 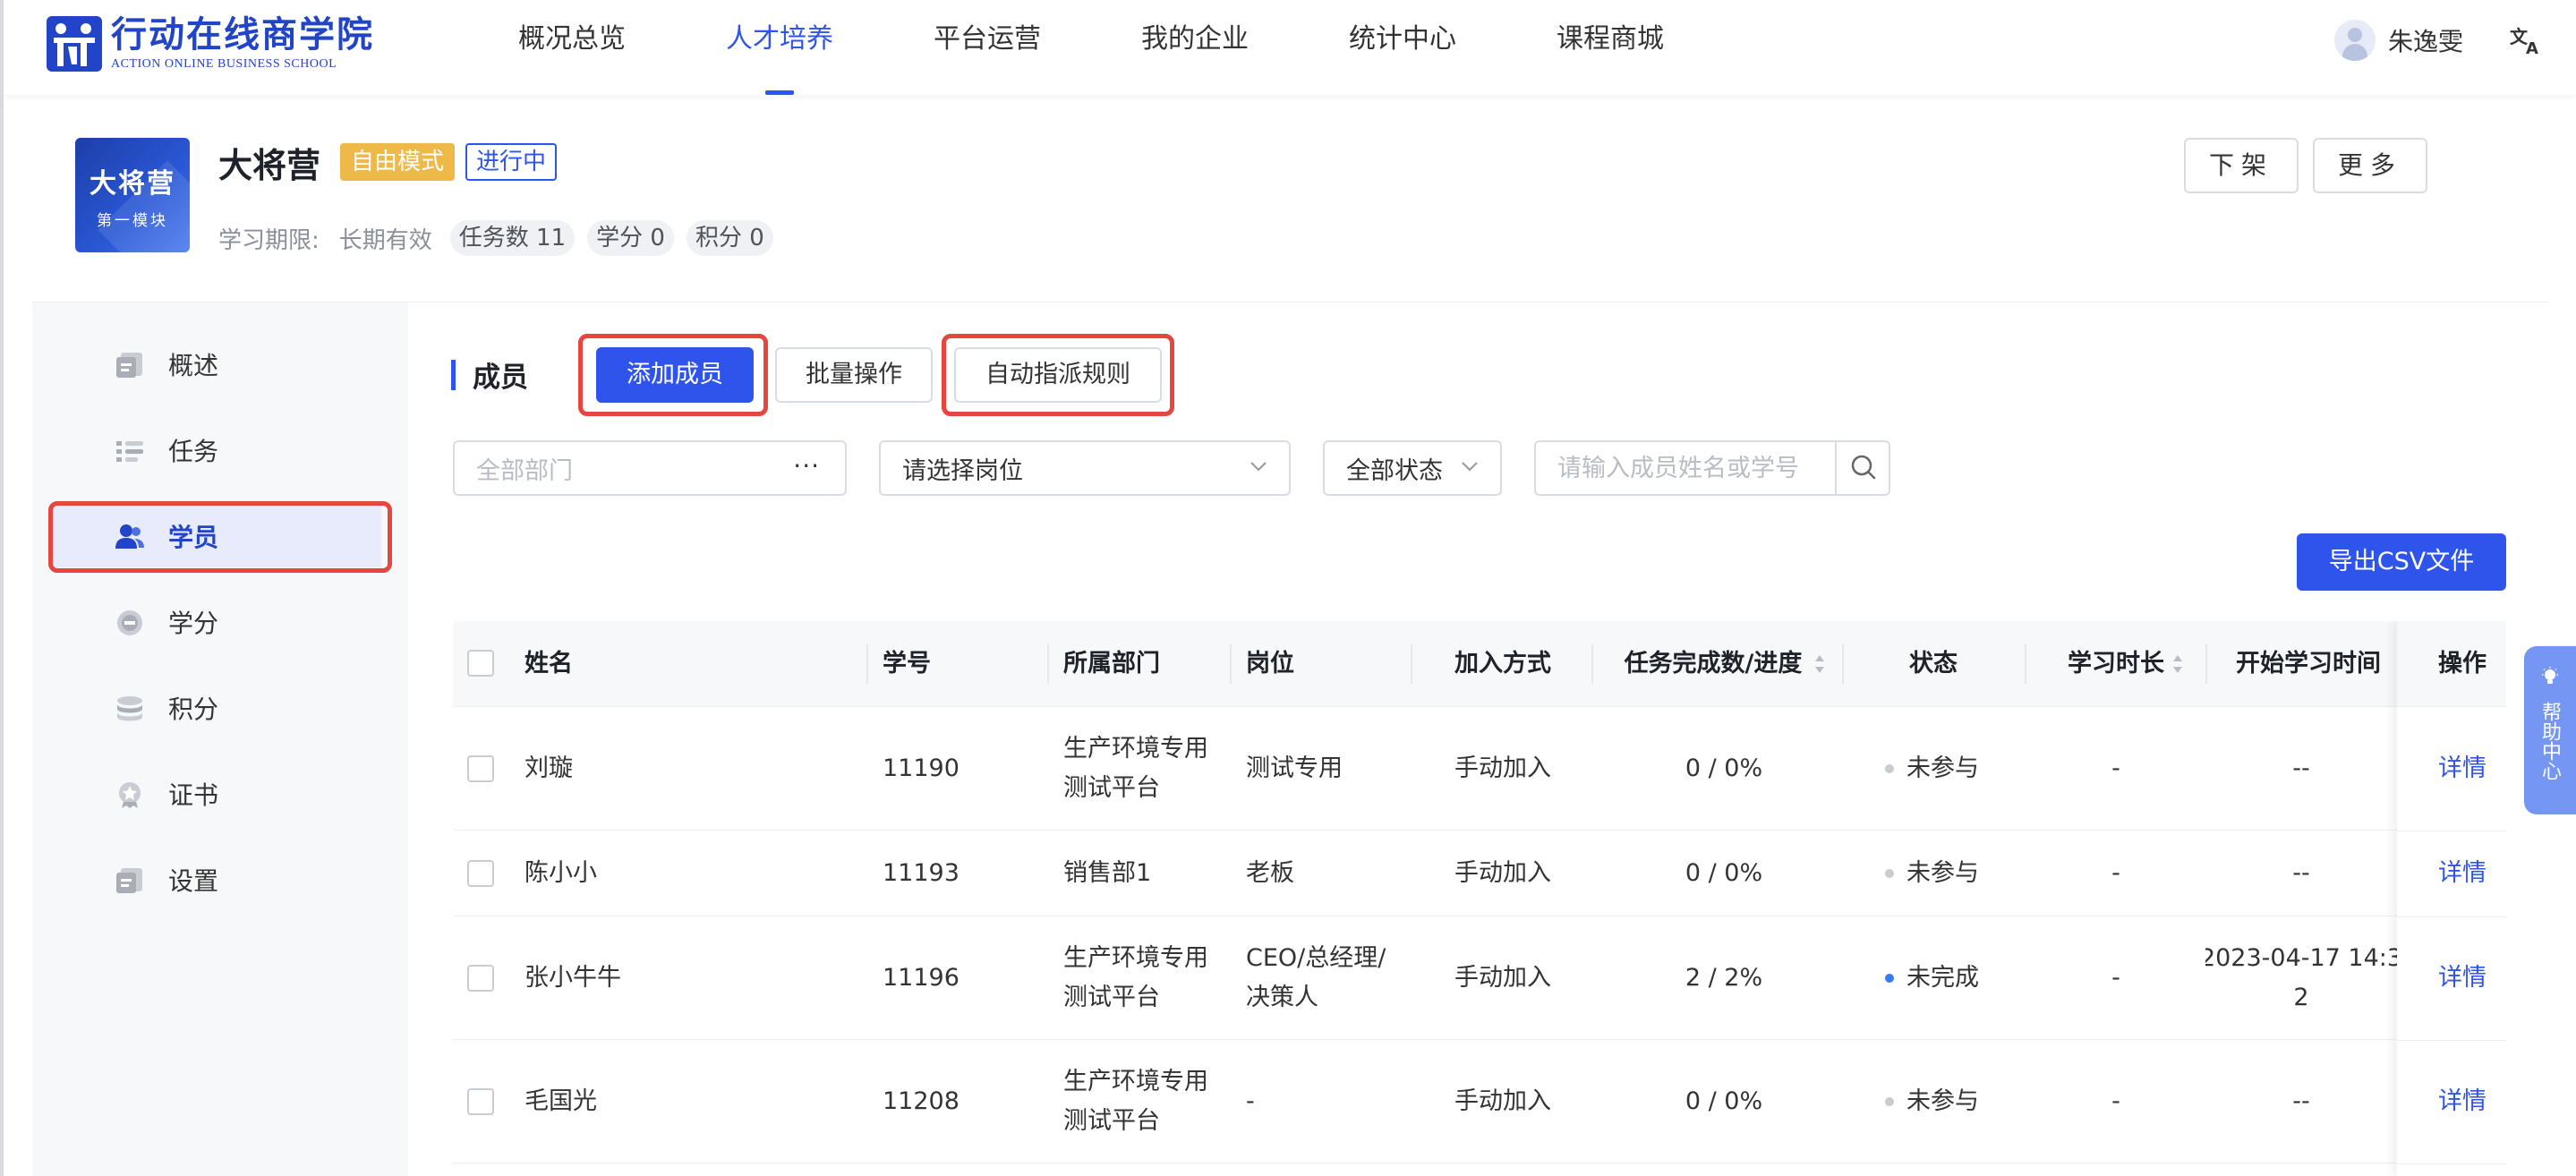 What do you see at coordinates (193, 365) in the screenshot?
I see `sidebar-item-label: 概述` at bounding box center [193, 365].